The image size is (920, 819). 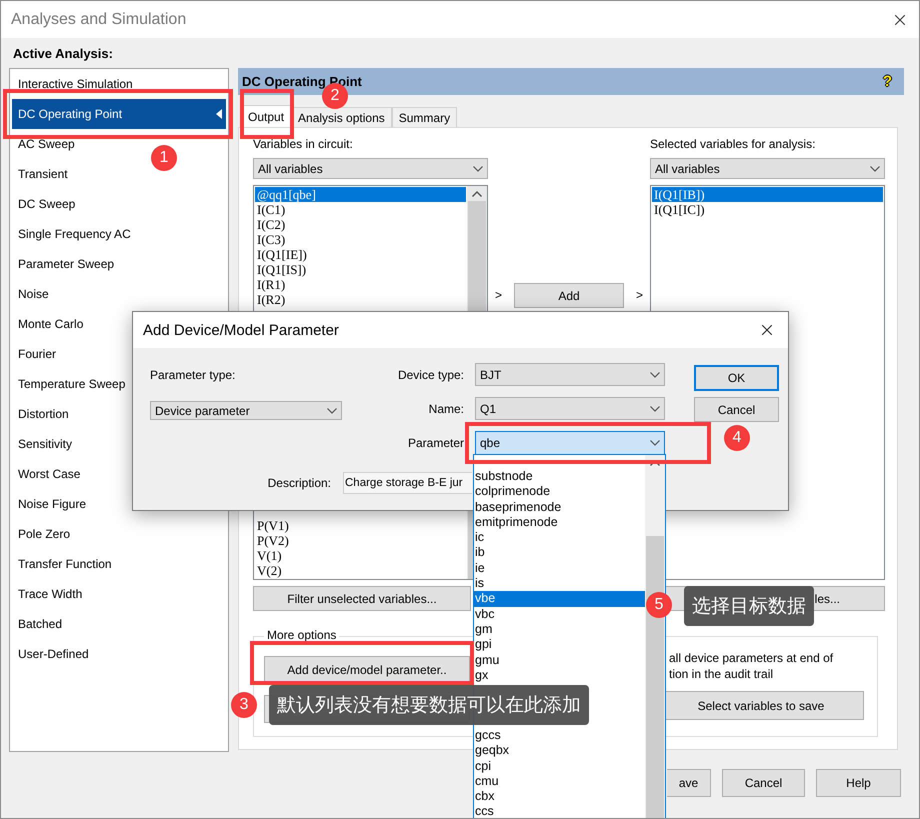 What do you see at coordinates (559, 660) in the screenshot?
I see `dropdown-option: gmu` at bounding box center [559, 660].